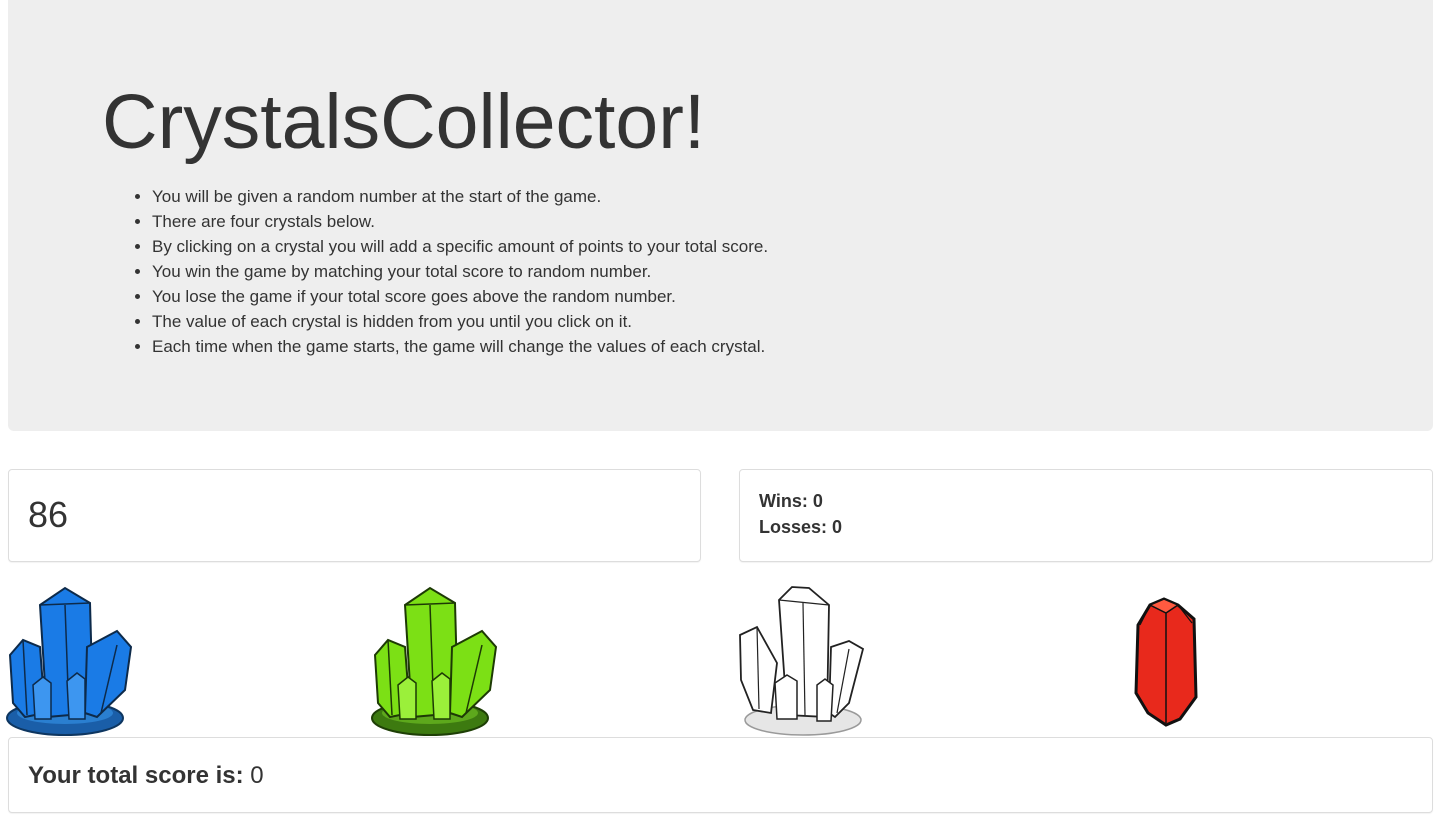  I want to click on red-crystal-icon, so click(1166, 662).